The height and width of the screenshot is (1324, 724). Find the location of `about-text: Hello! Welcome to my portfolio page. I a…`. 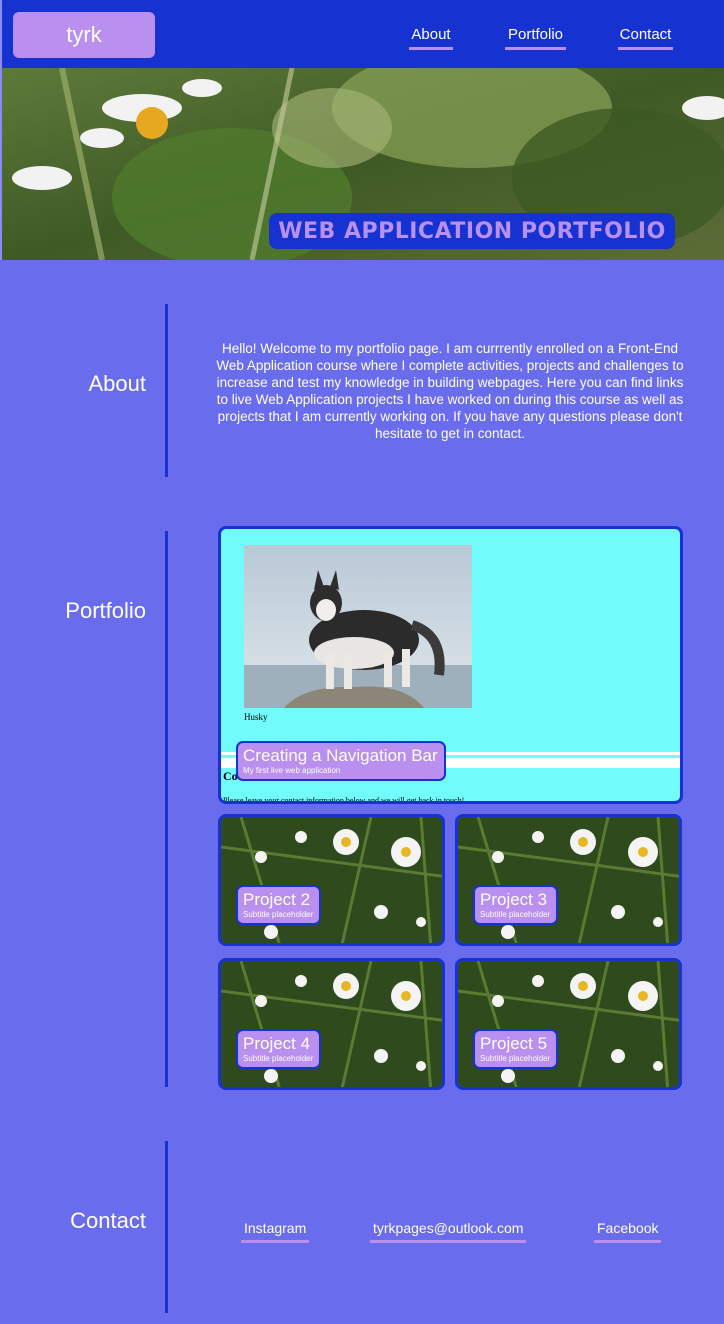

about-text: Hello! Welcome to my portfolio page. I a… is located at coordinates (450, 391).